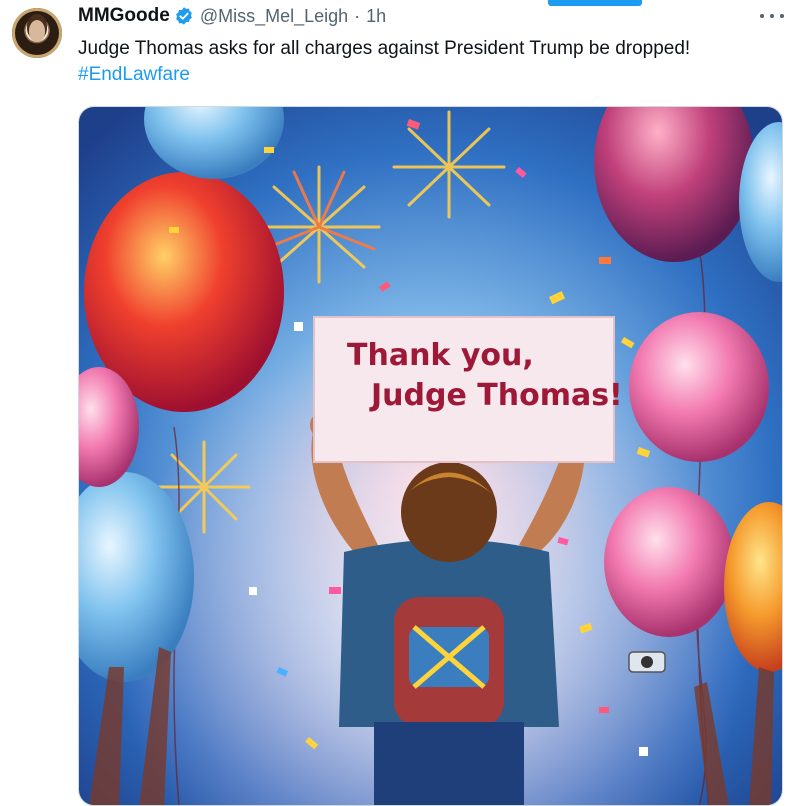 Image resolution: width=804 pixels, height=806 pixels. I want to click on avatar, so click(37, 33).